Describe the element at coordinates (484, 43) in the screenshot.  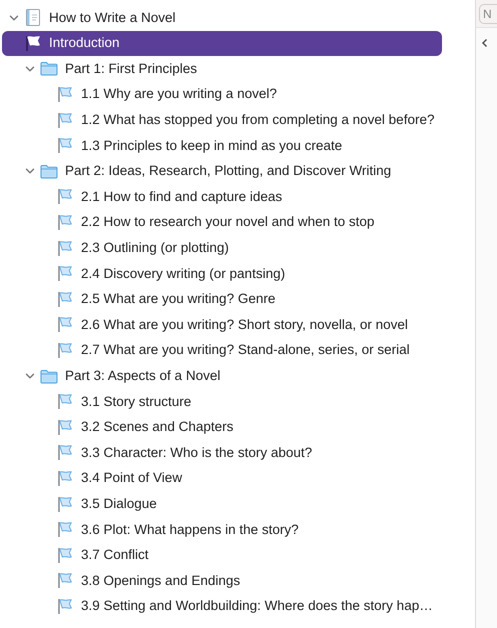
I see `chevron-left-icon` at that location.